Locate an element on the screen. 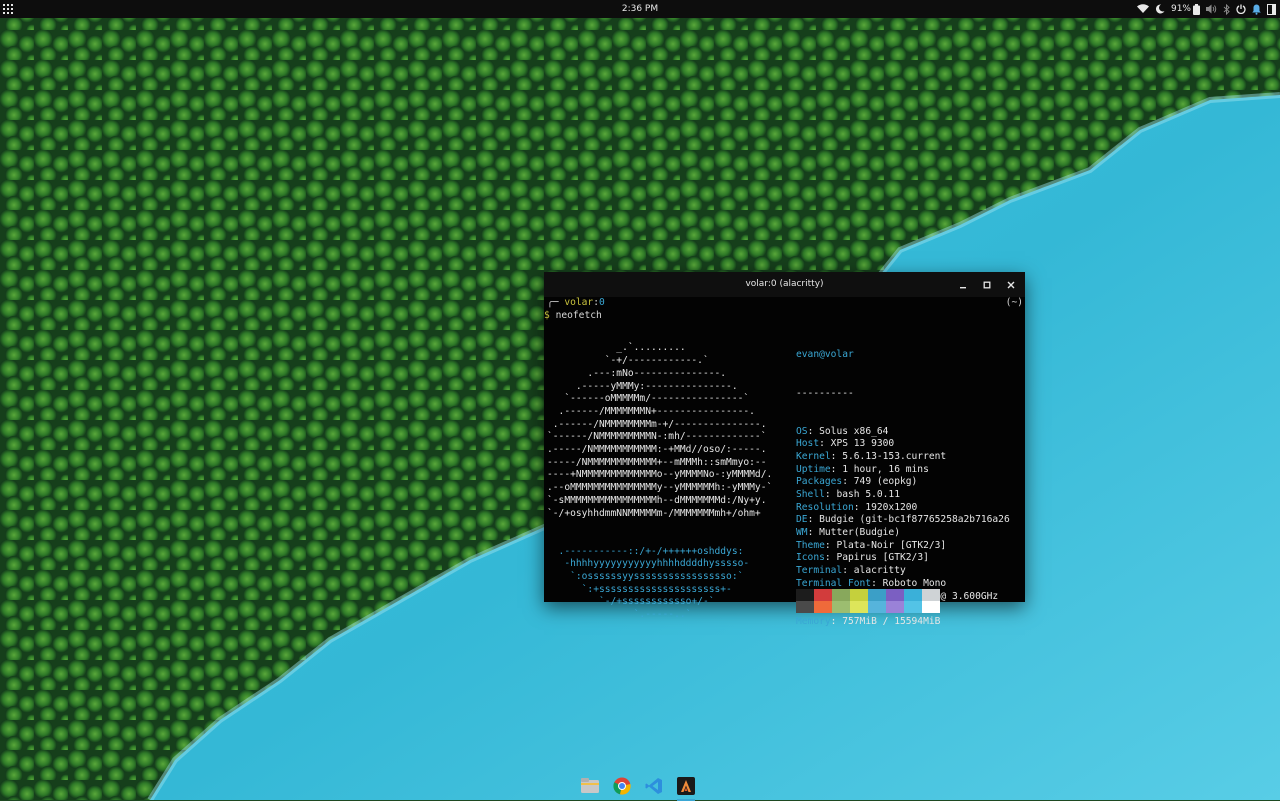 The image size is (1280, 801). info-key: Shell is located at coordinates (810, 495).